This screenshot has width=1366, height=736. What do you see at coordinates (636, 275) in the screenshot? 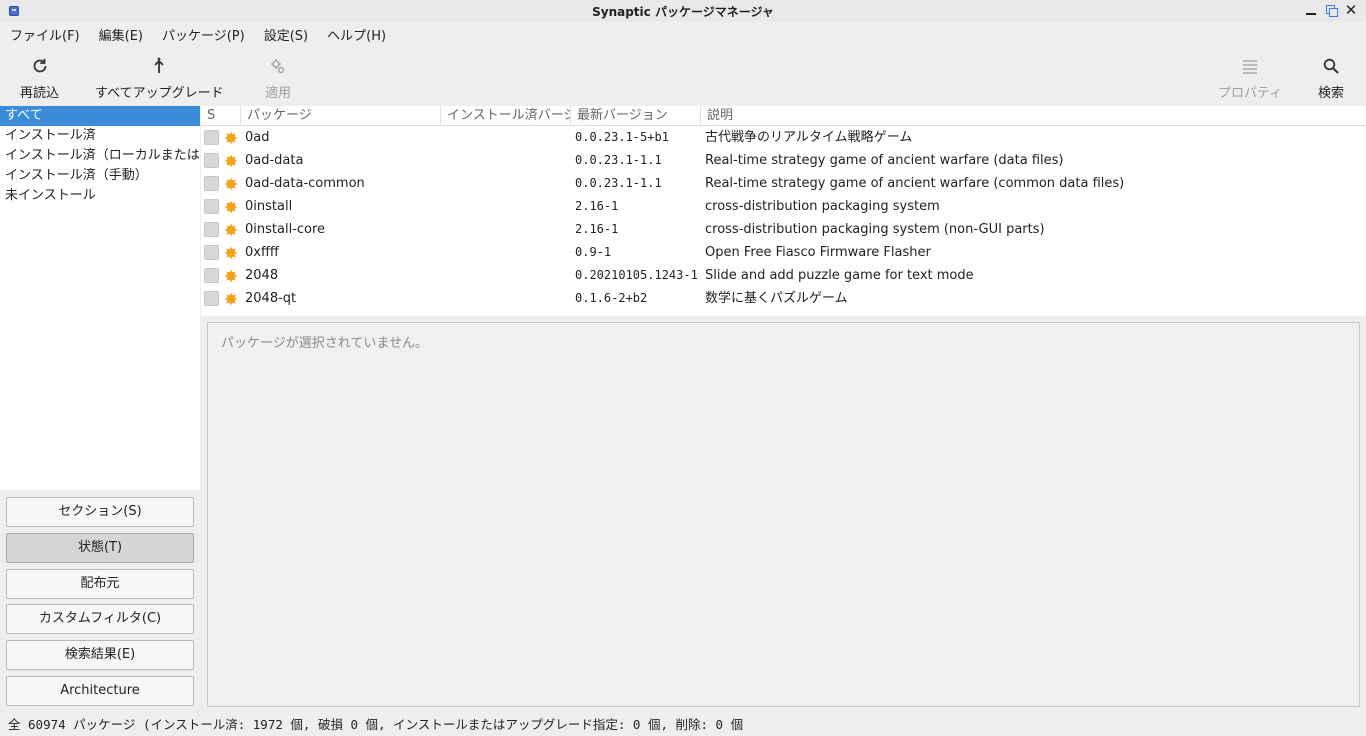
I see `latest-version: 0.20210105.1243-1` at bounding box center [636, 275].